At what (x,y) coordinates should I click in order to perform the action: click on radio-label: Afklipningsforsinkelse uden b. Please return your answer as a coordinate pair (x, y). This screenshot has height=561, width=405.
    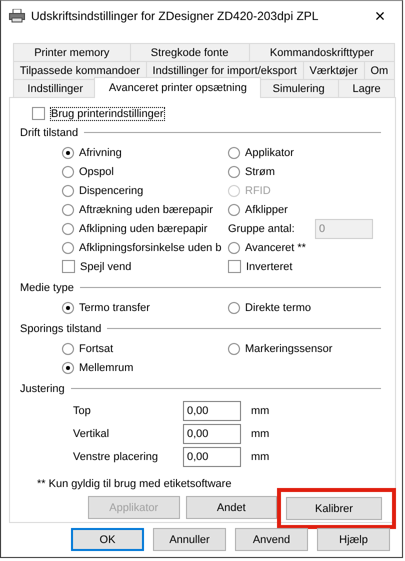
    Looking at the image, I should click on (150, 248).